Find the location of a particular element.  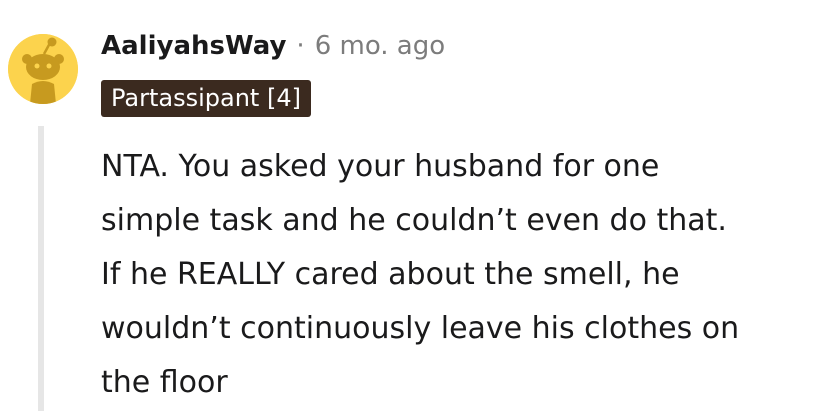

user-flair-badge: Partassipant [4] is located at coordinates (206, 98).